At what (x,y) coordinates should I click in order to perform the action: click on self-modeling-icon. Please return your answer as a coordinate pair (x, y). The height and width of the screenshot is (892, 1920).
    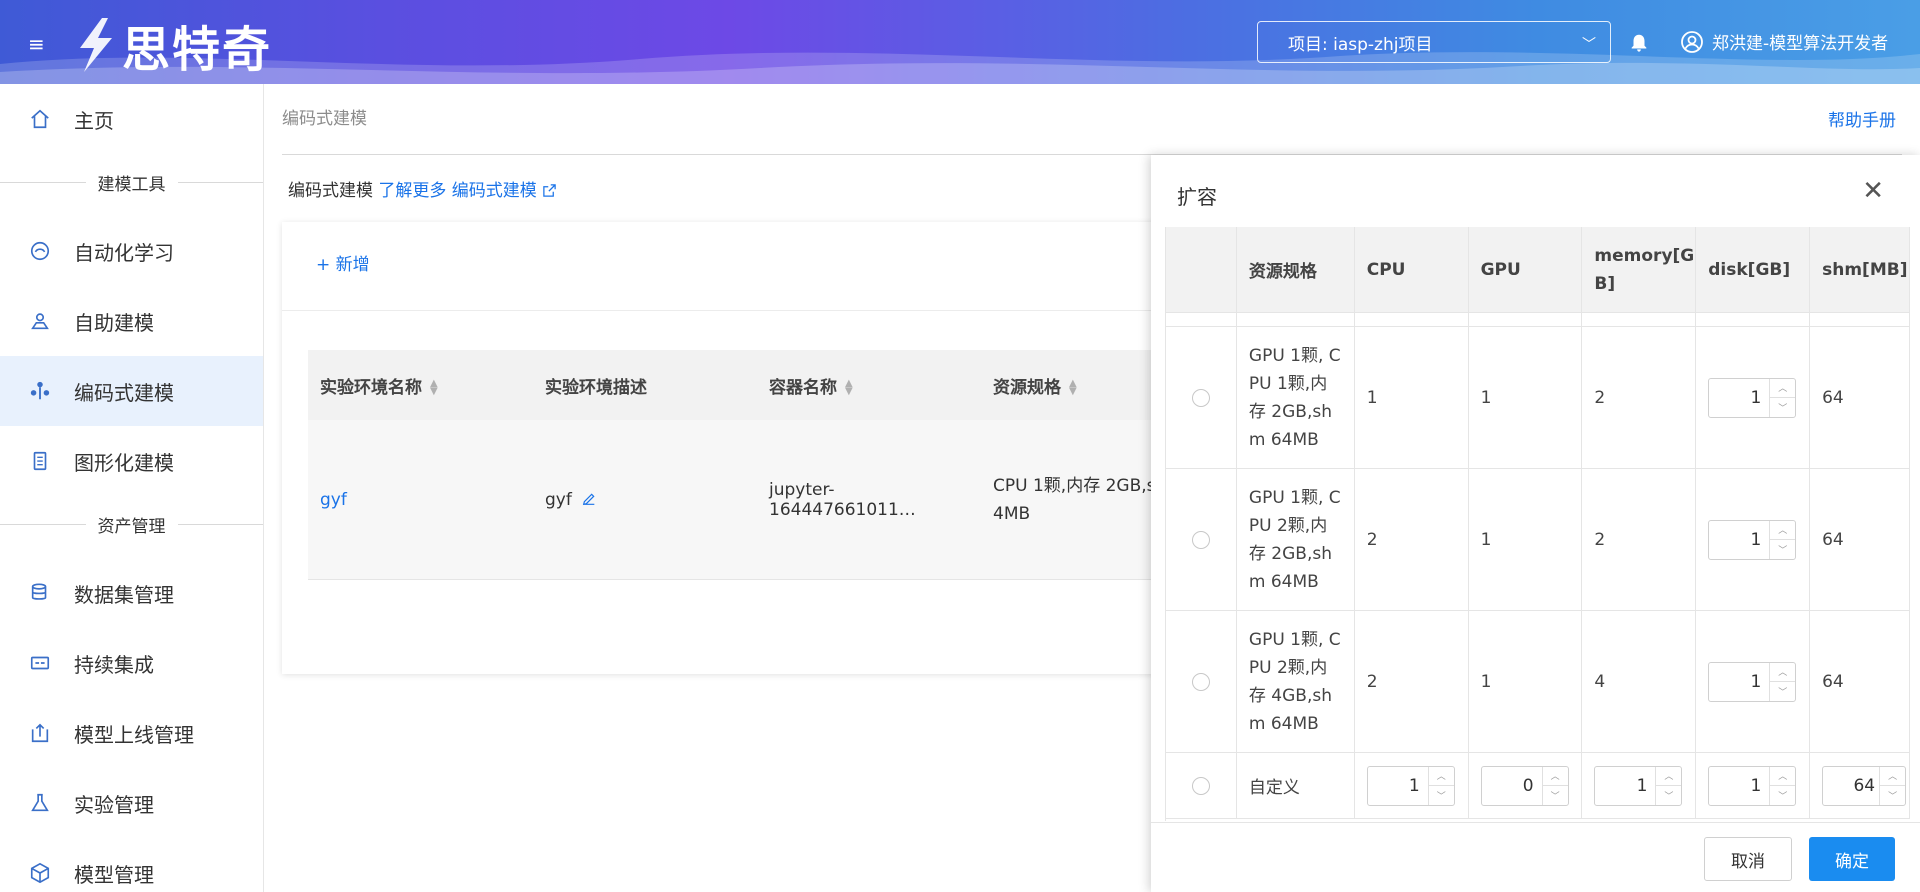
    Looking at the image, I should click on (40, 321).